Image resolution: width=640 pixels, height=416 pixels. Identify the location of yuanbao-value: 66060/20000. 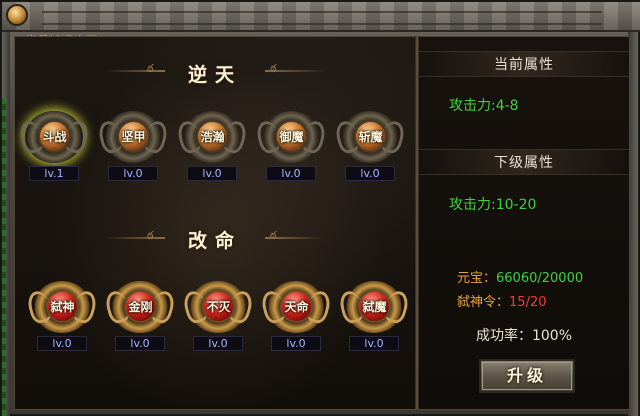
(540, 278).